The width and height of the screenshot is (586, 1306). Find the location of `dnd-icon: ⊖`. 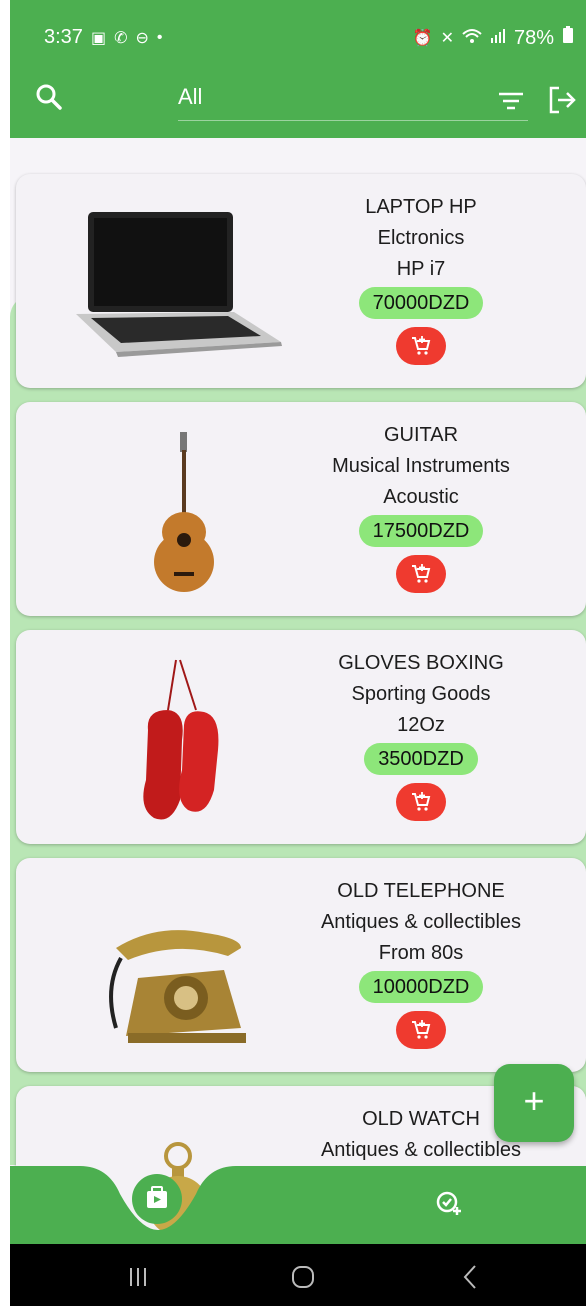

dnd-icon: ⊖ is located at coordinates (142, 38).